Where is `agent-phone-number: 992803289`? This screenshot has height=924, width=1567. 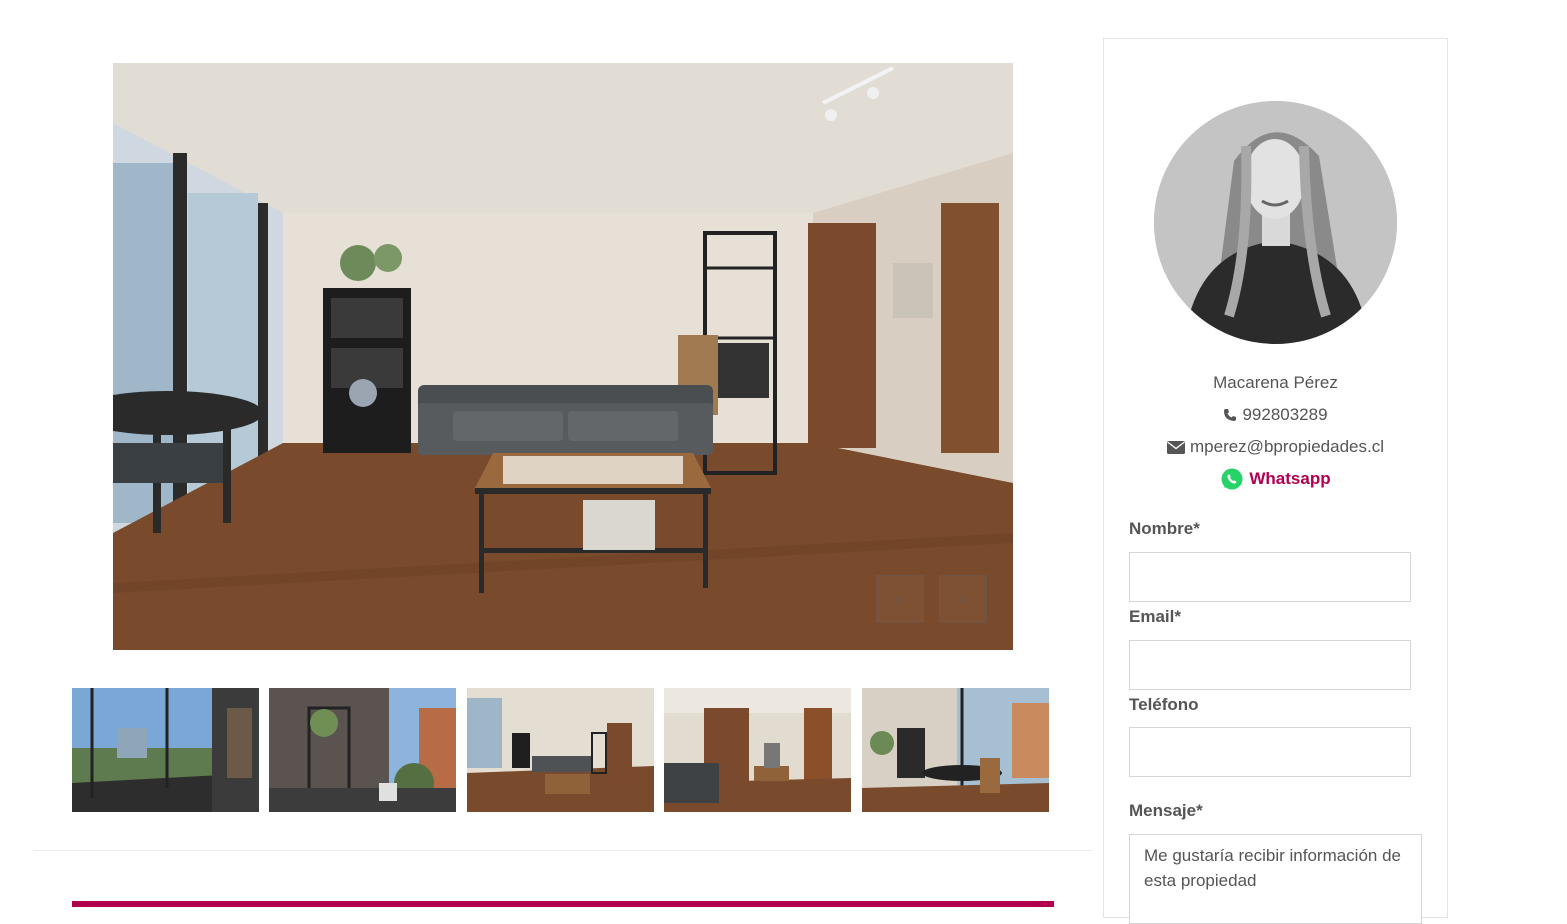
agent-phone-number: 992803289 is located at coordinates (1284, 415).